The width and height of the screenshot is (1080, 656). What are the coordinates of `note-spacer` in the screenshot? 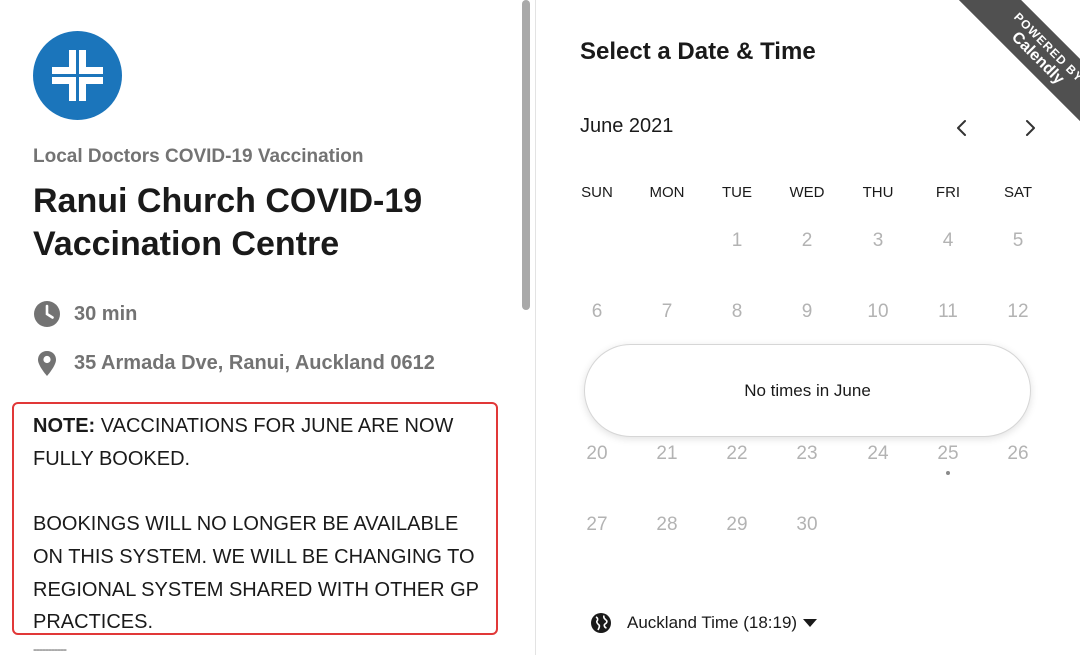 It's located at (263, 491).